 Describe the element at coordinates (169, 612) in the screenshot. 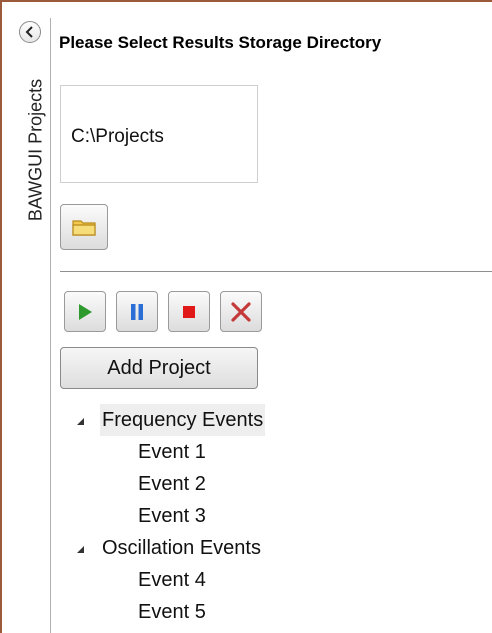

I see `tree-item-event-5: Event 5` at that location.